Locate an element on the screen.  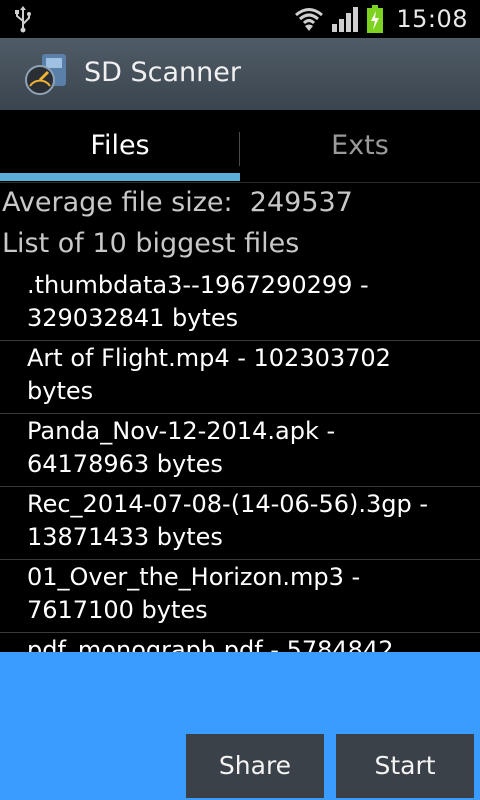
tab-selected-indicator is located at coordinates (120, 177).